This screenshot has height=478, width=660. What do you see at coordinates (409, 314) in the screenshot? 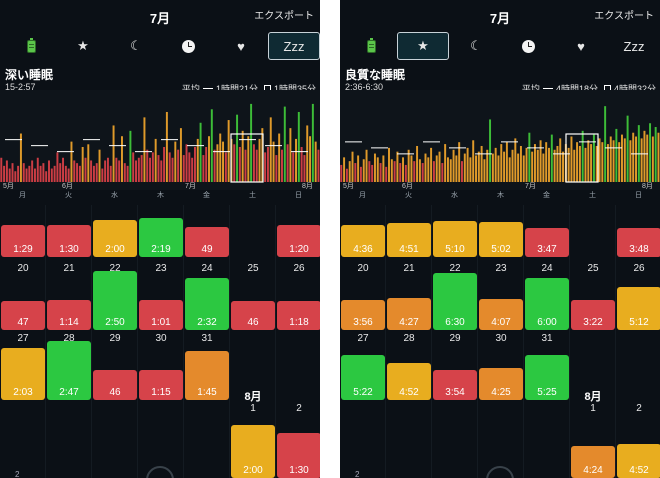
I see `day-cell: 4:27` at bounding box center [409, 314].